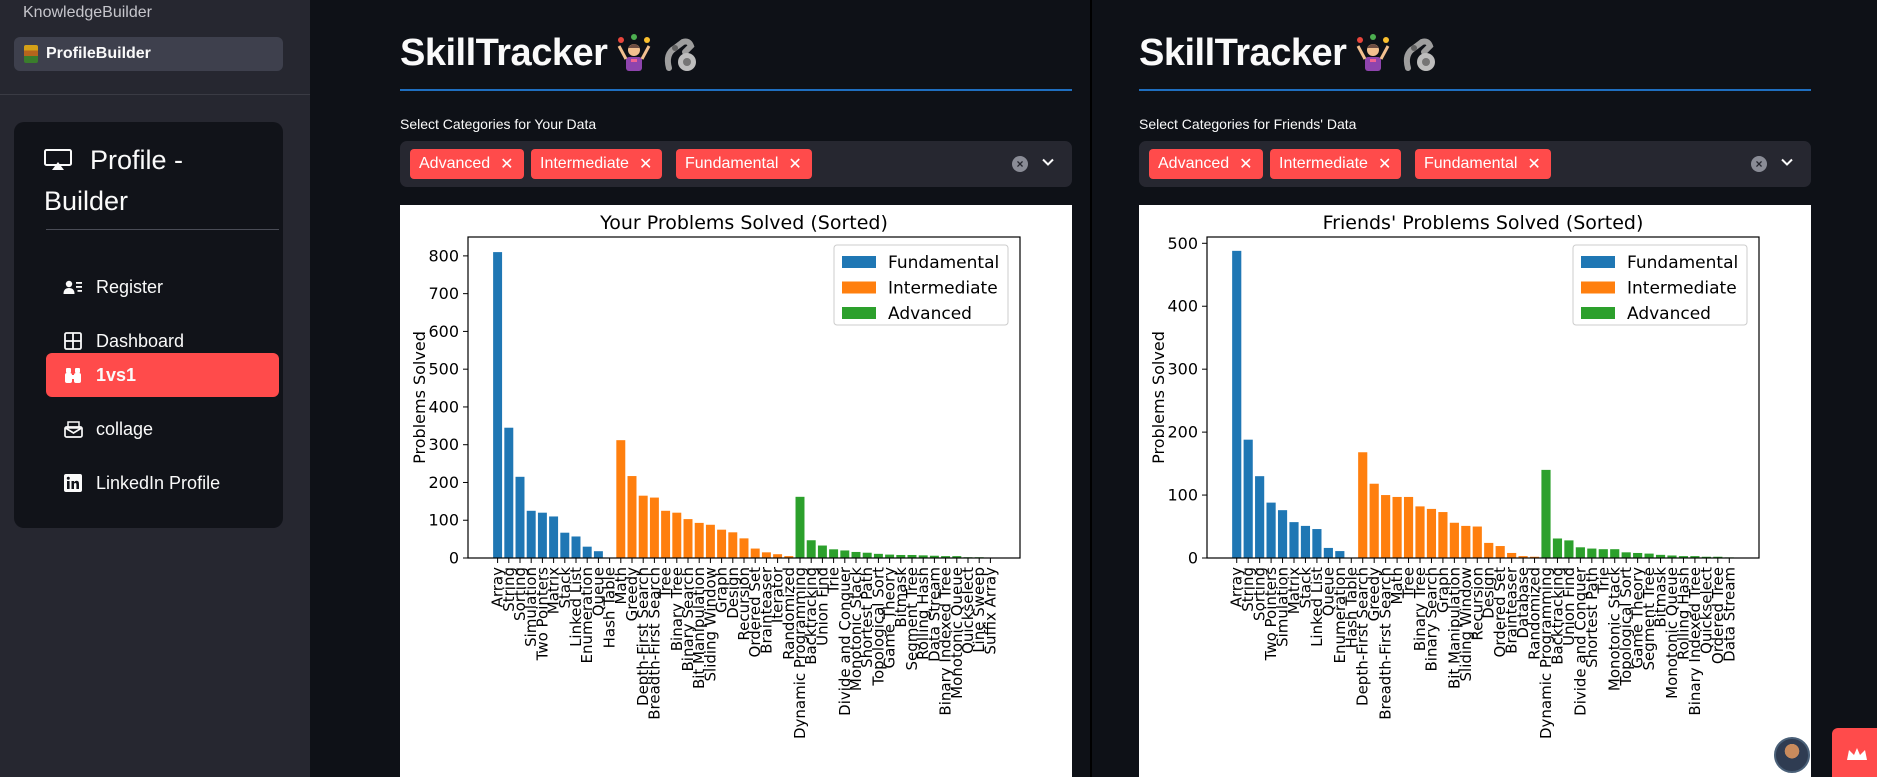  Describe the element at coordinates (498, 124) in the screenshot. I see `select-label: Select Categories for Your Data` at that location.